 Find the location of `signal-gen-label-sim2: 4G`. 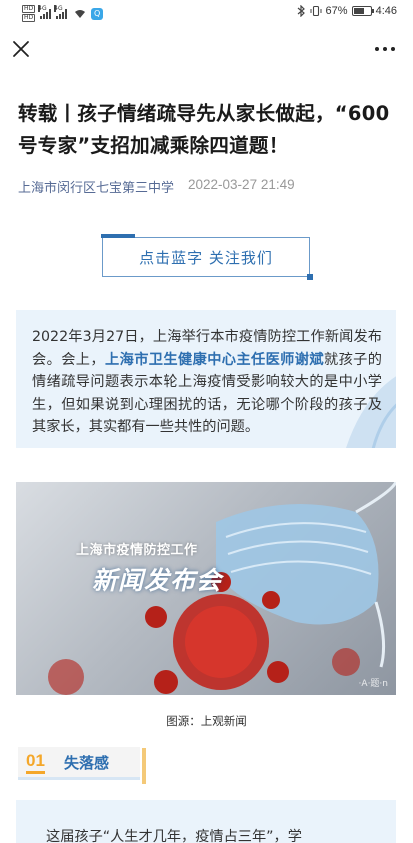

signal-gen-label-sim2: 4G is located at coordinates (58, 8).